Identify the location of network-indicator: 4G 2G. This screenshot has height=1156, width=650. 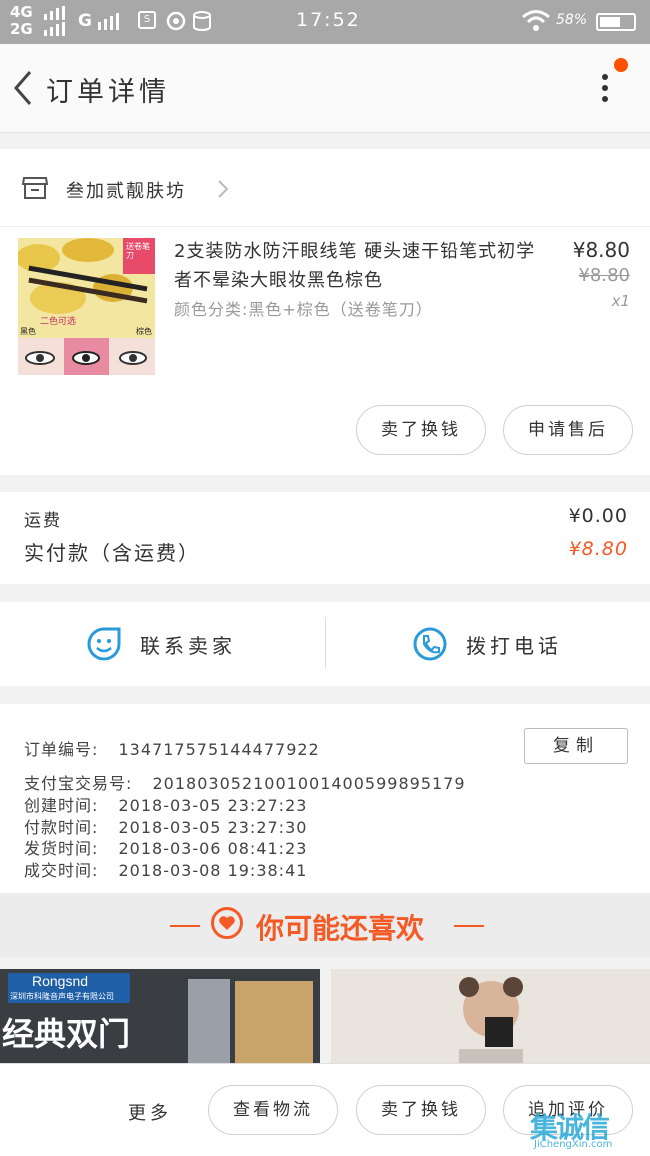
(21, 21).